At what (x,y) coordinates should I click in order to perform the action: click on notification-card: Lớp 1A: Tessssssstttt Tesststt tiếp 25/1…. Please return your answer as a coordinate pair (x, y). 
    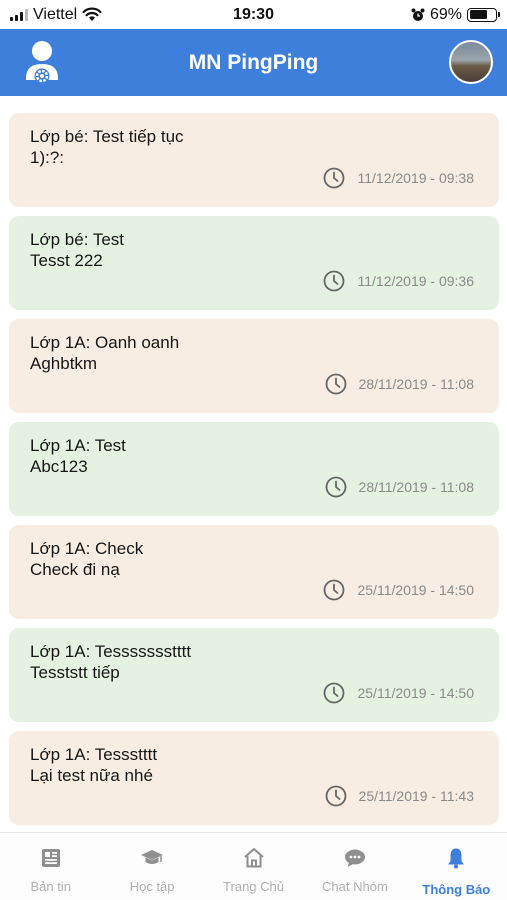
    Looking at the image, I should click on (254, 675).